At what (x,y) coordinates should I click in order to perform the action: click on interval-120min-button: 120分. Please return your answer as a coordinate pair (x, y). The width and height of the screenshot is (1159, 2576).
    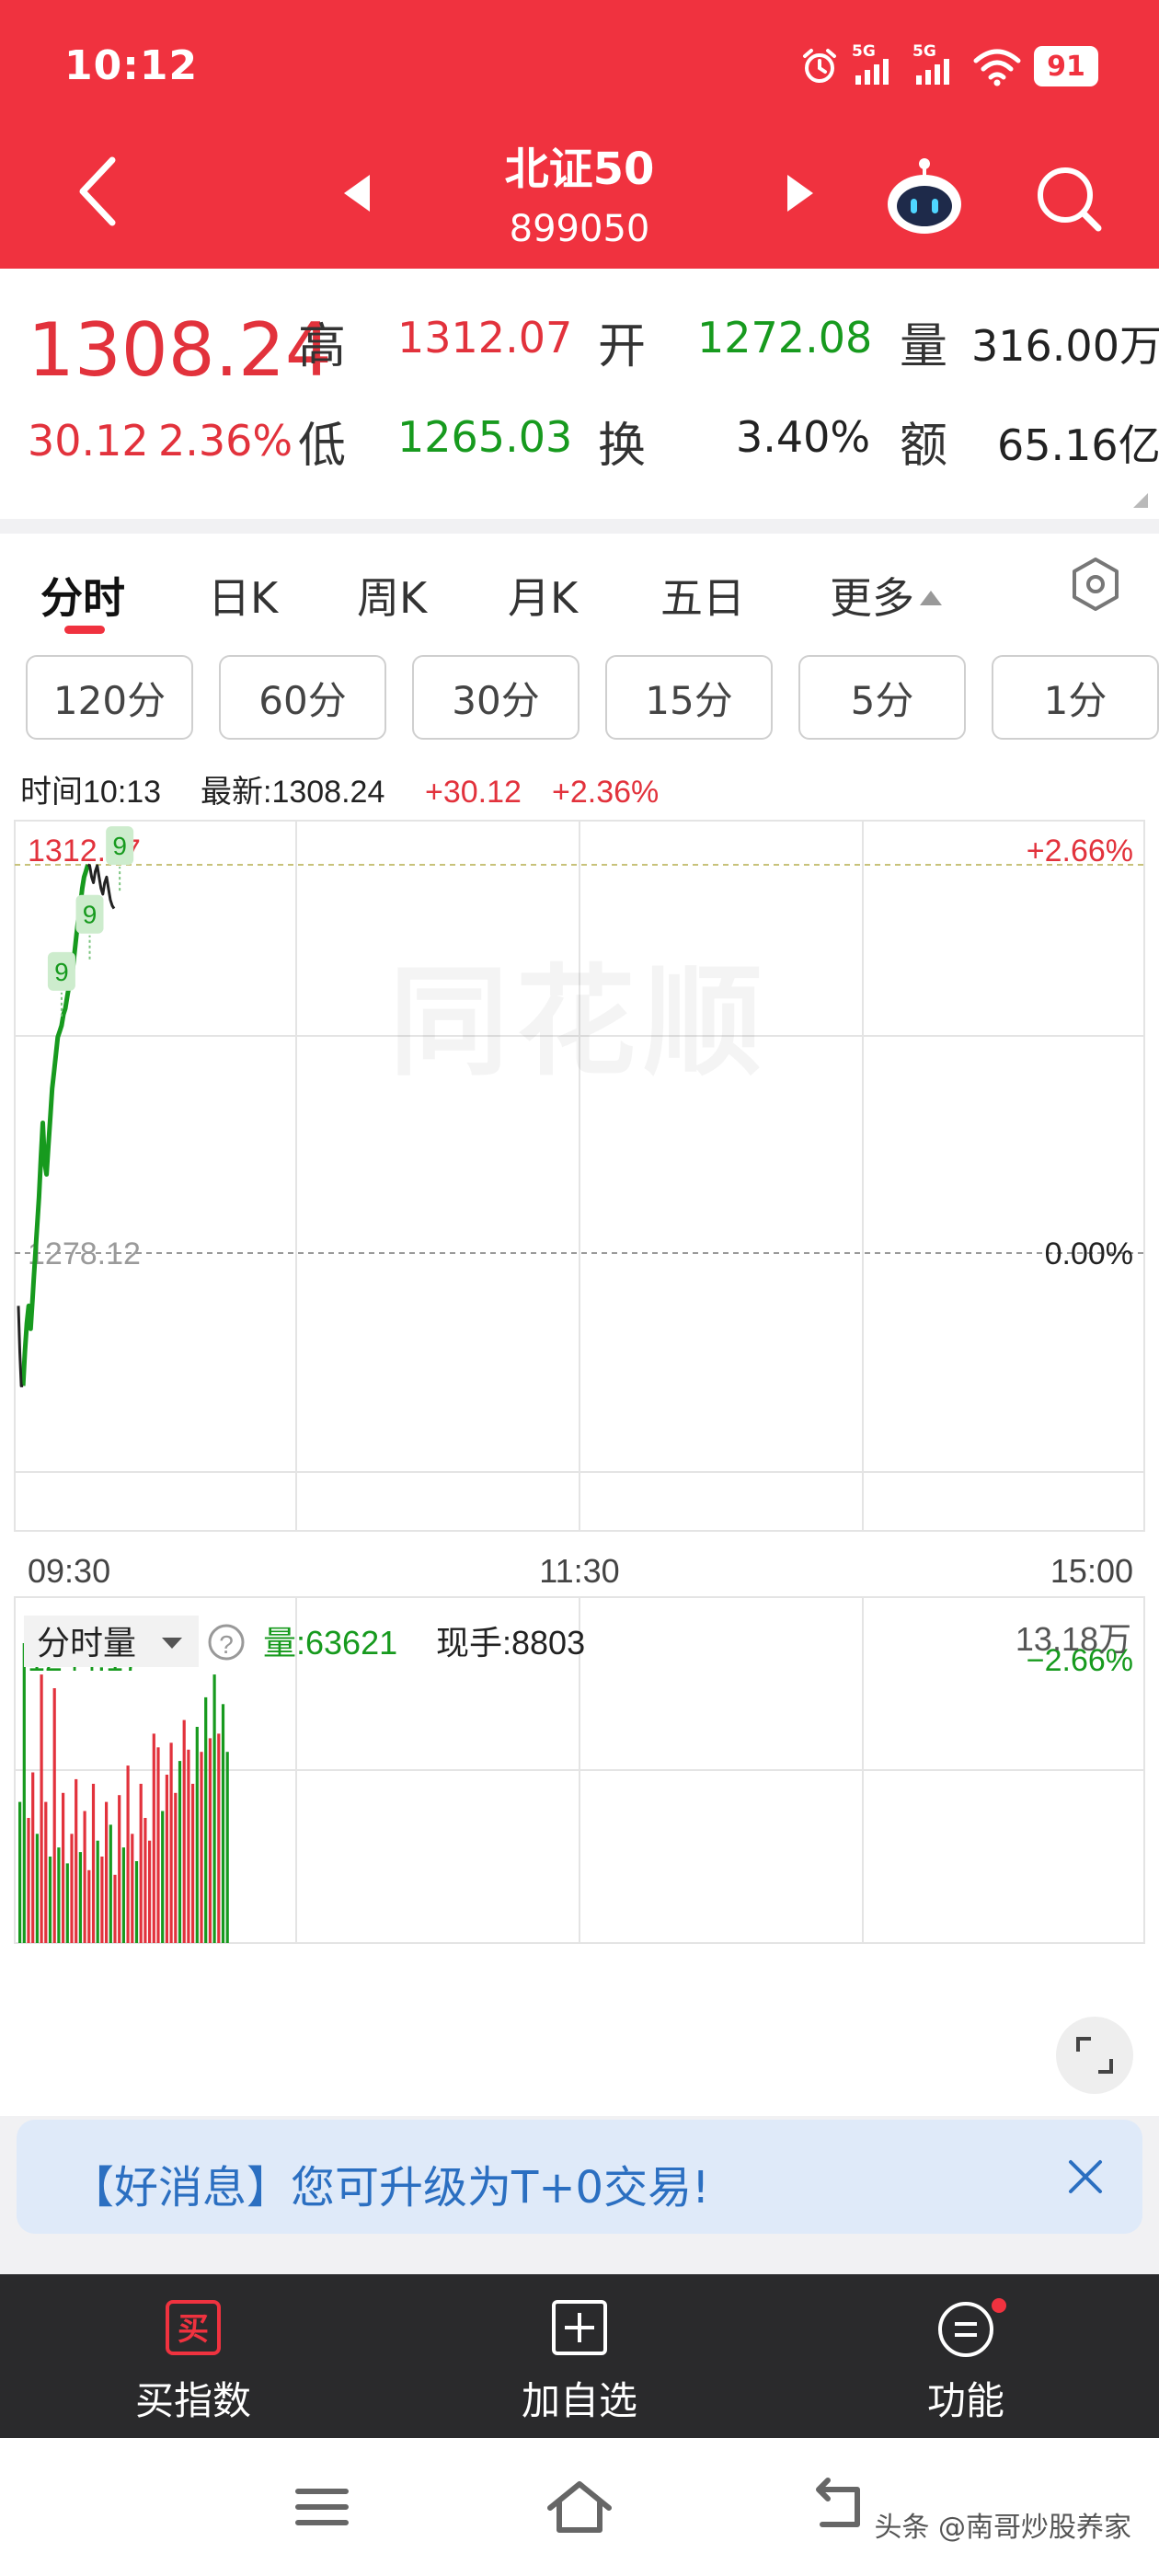
    Looking at the image, I should click on (109, 697).